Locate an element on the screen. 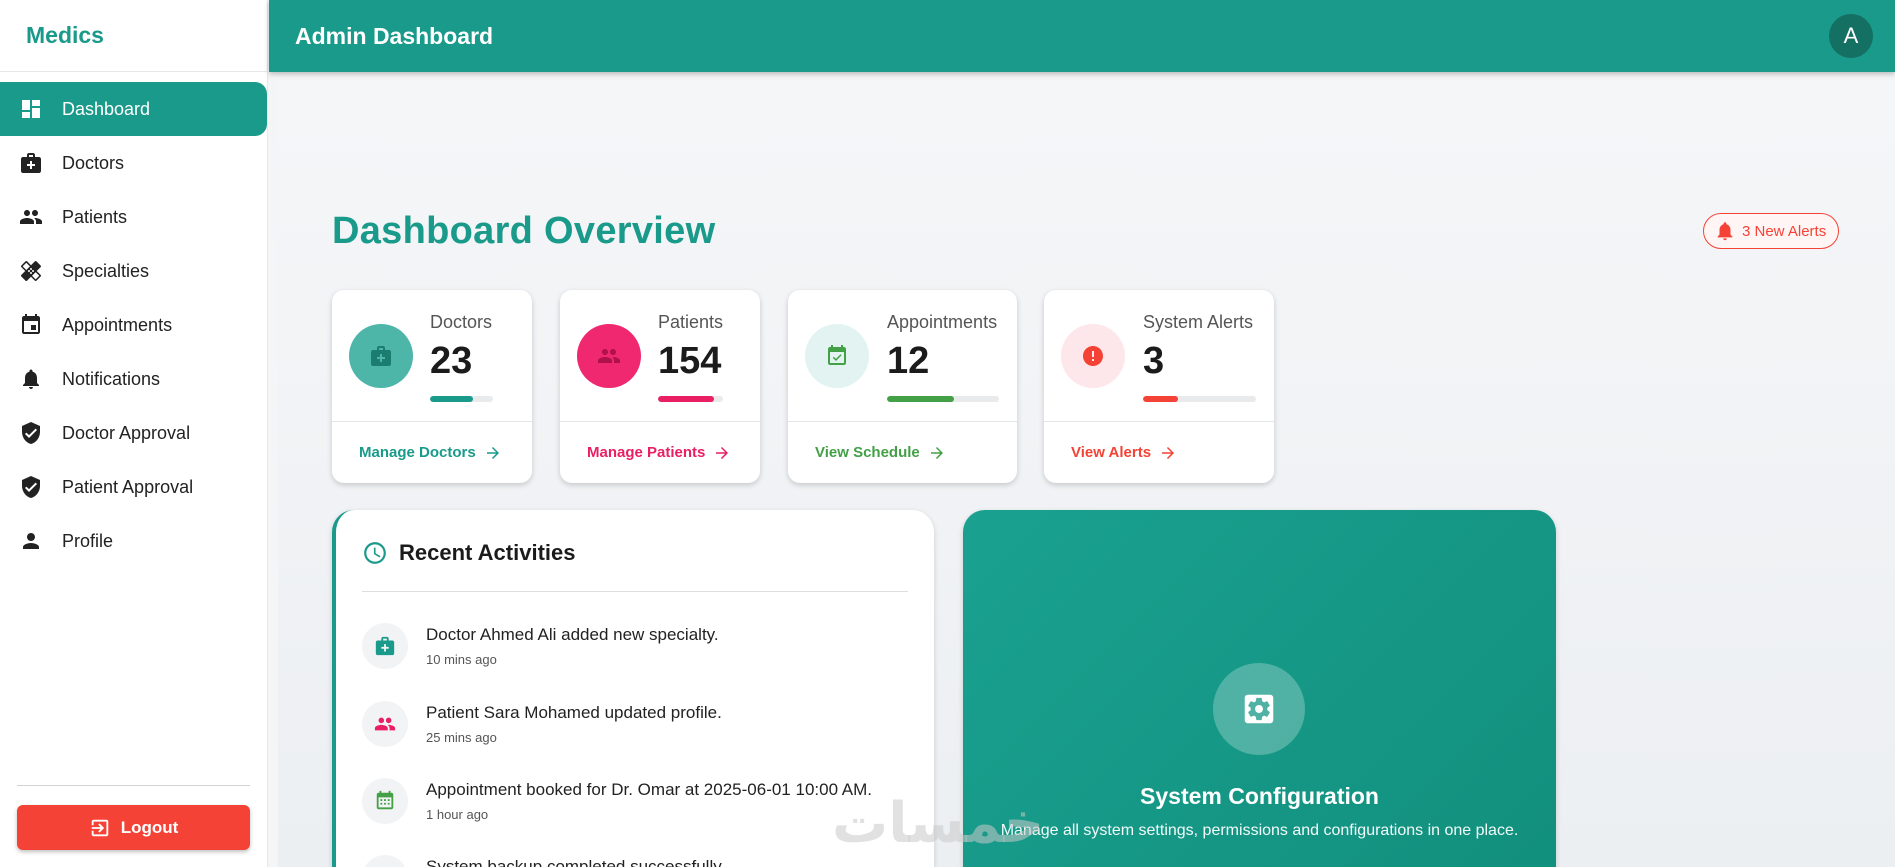  sidebar-item-label: Specialties is located at coordinates (106, 270).